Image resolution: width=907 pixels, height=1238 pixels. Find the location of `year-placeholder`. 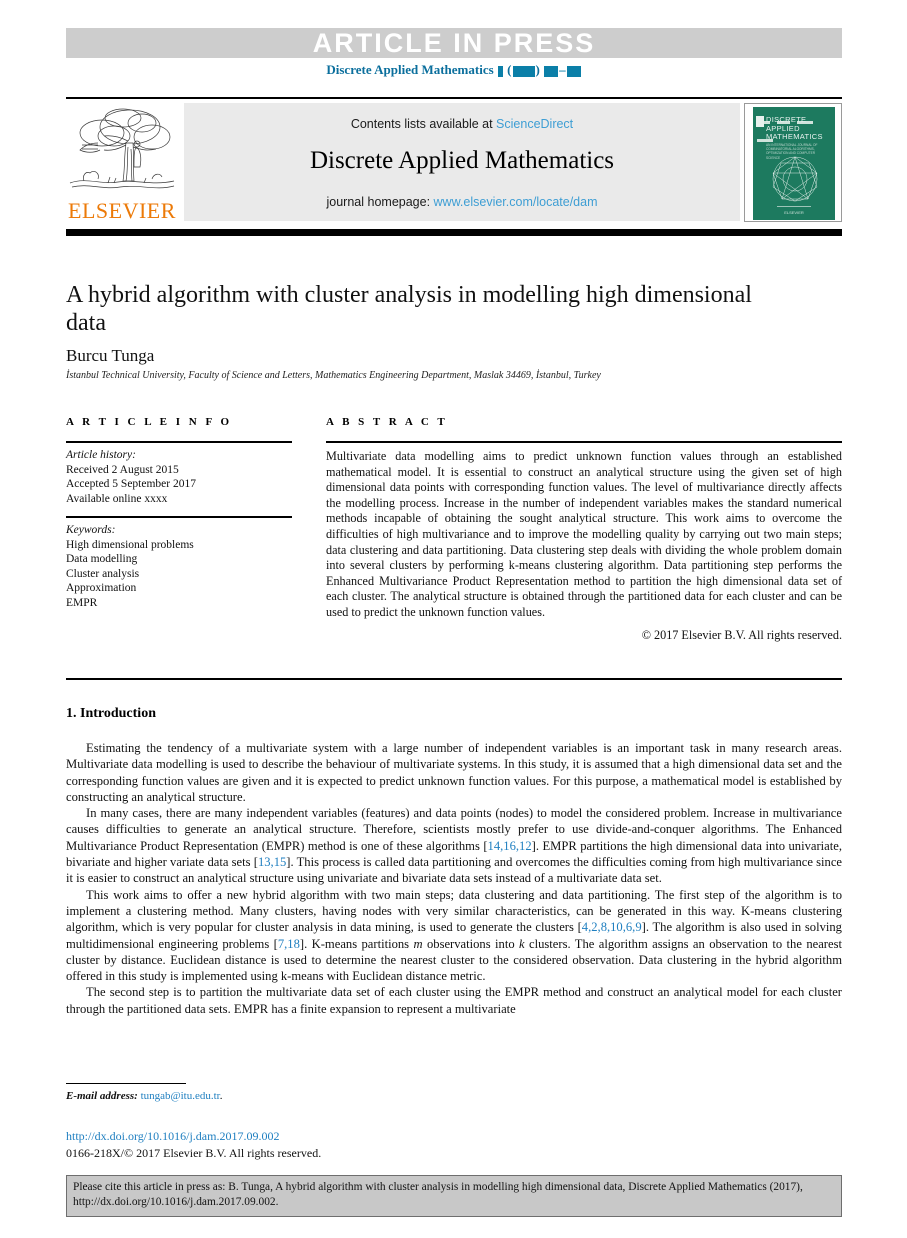

year-placeholder is located at coordinates (523, 71).